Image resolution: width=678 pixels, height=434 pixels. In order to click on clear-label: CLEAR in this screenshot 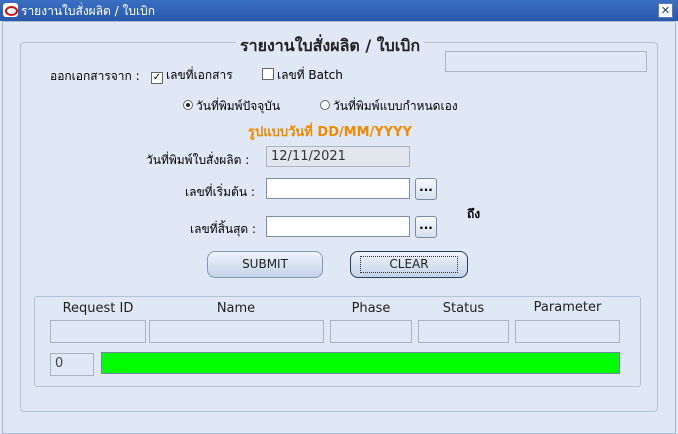, I will do `click(409, 264)`.